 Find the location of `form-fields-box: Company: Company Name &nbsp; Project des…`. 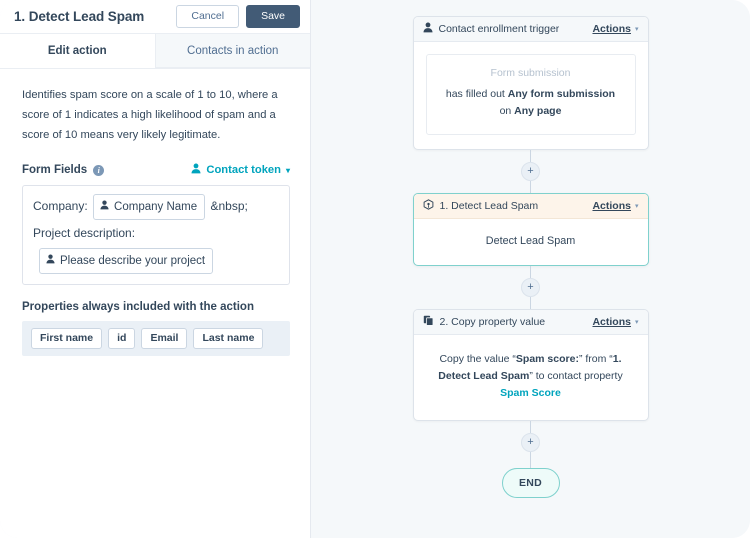

form-fields-box: Company: Company Name &nbsp; Project des… is located at coordinates (156, 235).